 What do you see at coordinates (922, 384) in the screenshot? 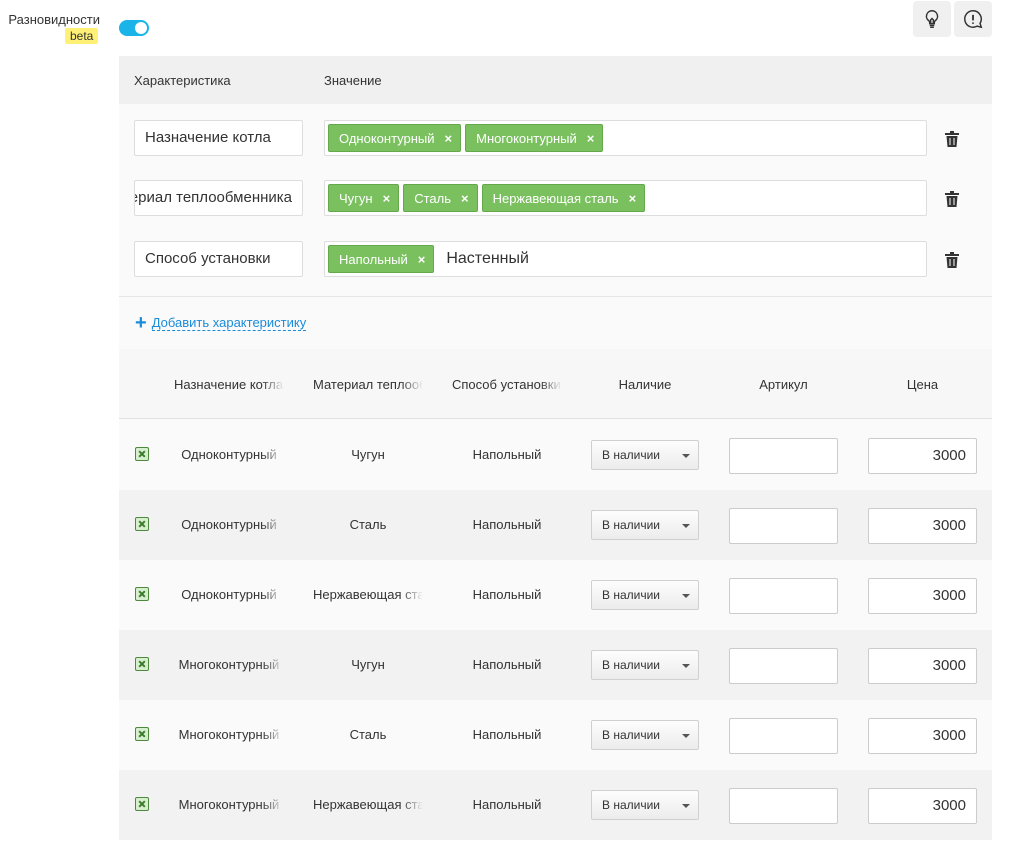
I see `col-header-price: Цена` at bounding box center [922, 384].